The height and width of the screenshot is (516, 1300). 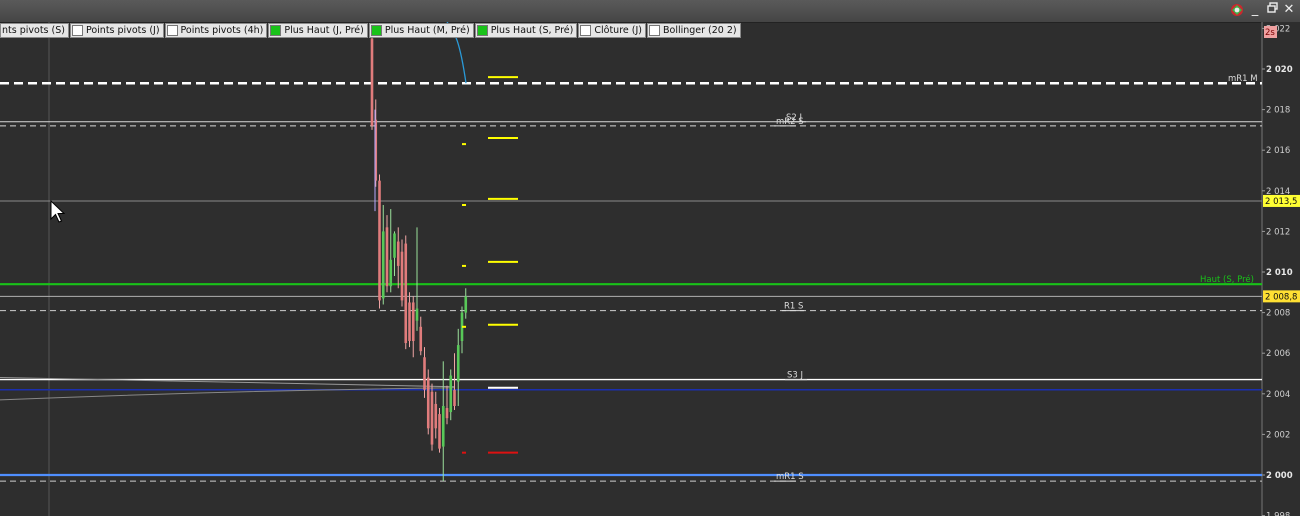 I want to click on close-button: ✕, so click(x=1289, y=10).